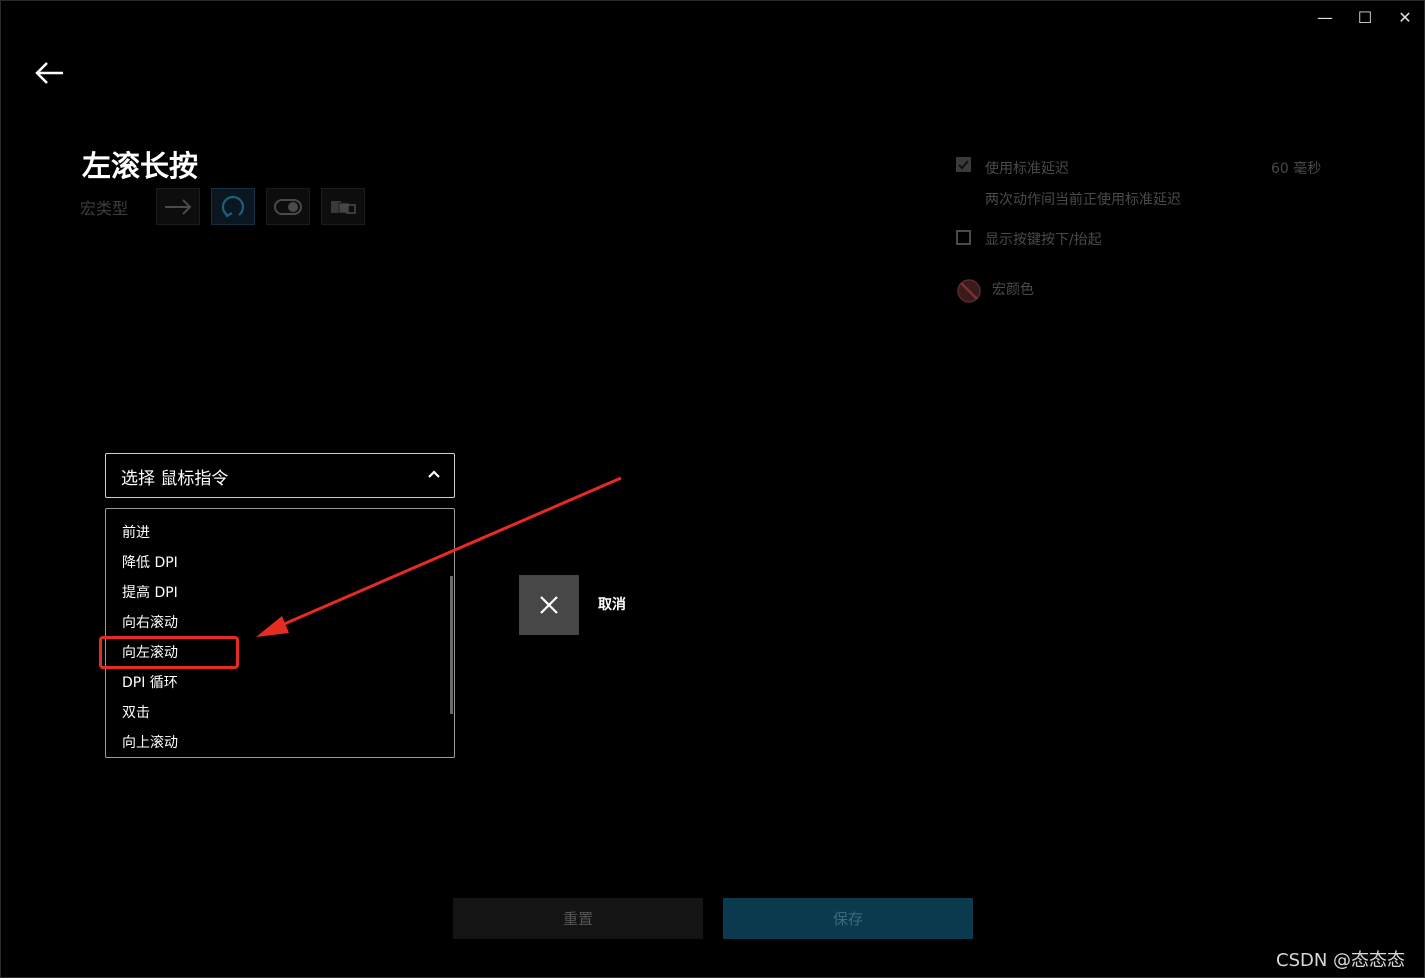 This screenshot has width=1425, height=978. I want to click on page-title: 左滚长按, so click(140, 166).